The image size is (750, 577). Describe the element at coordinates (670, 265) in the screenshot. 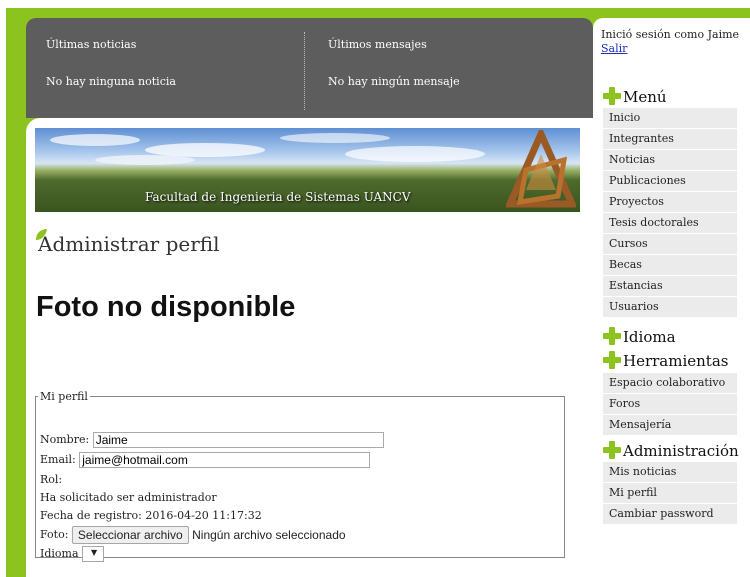

I see `menu-item-becas: Becas` at that location.